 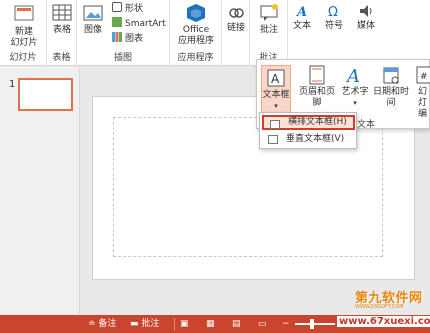 What do you see at coordinates (236, 13) in the screenshot?
I see `link-icon` at bounding box center [236, 13].